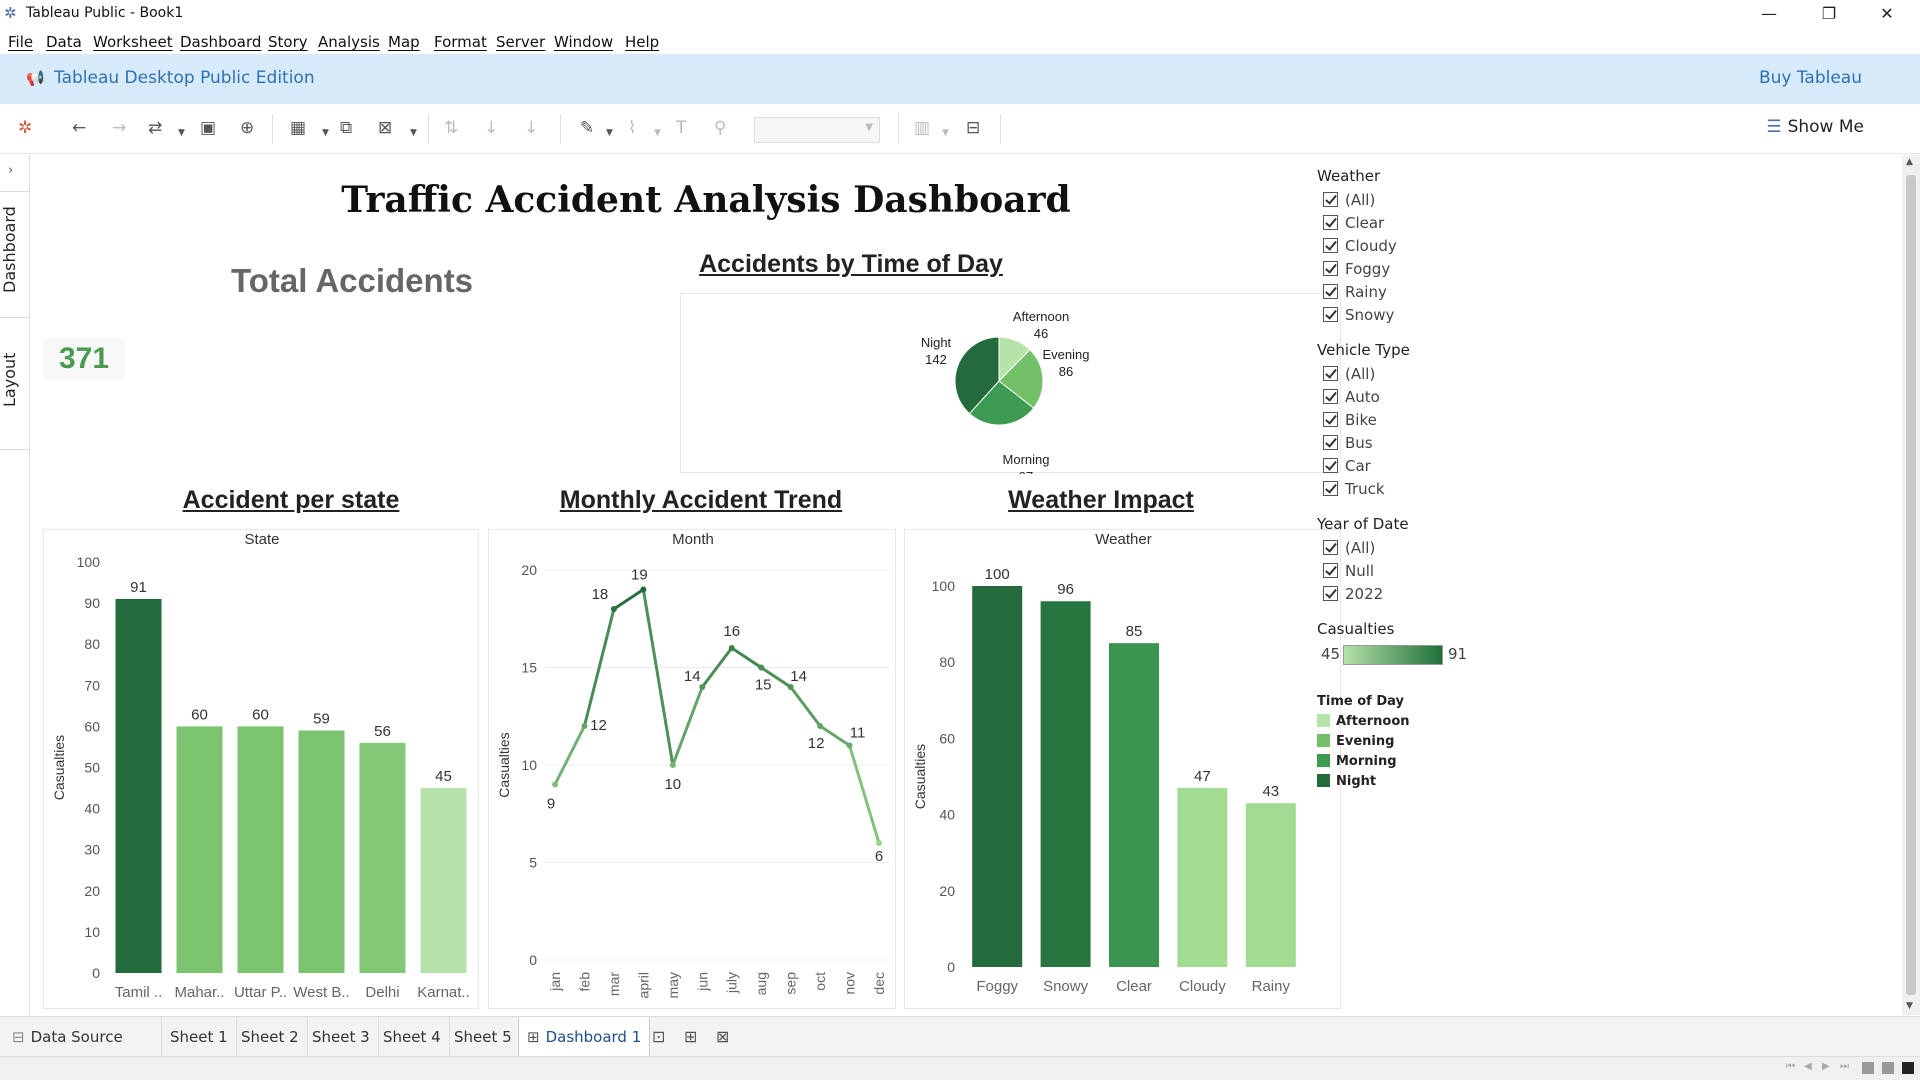 This screenshot has height=1080, width=1920. What do you see at coordinates (1888, 1068) in the screenshot?
I see `filmstrip-view-icon` at bounding box center [1888, 1068].